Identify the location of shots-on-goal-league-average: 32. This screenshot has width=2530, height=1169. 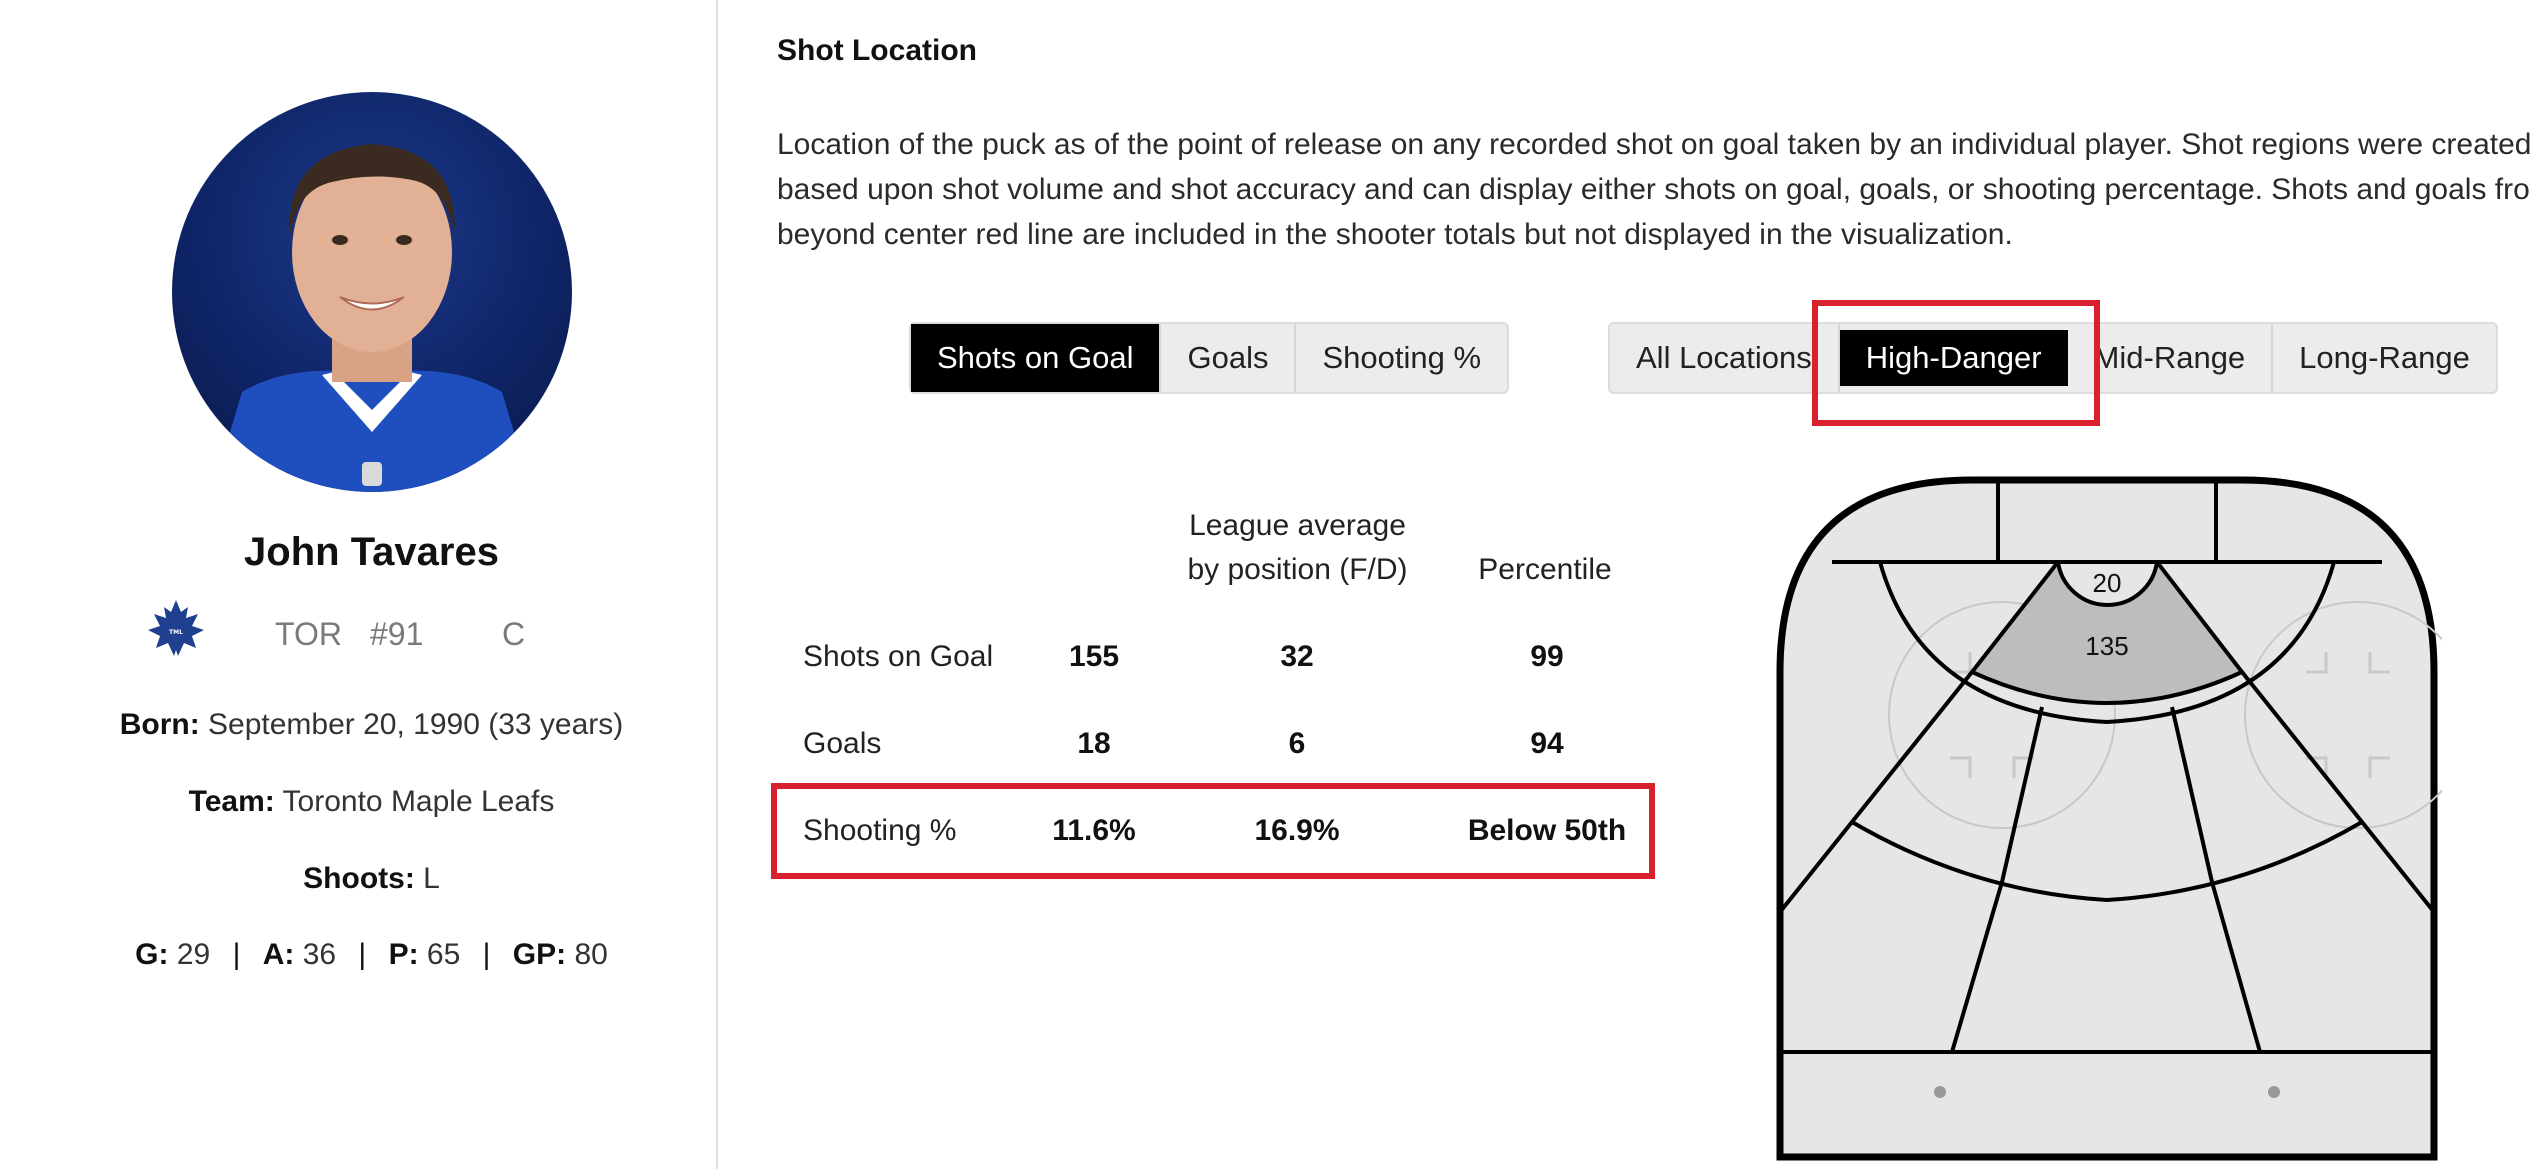
(1297, 656).